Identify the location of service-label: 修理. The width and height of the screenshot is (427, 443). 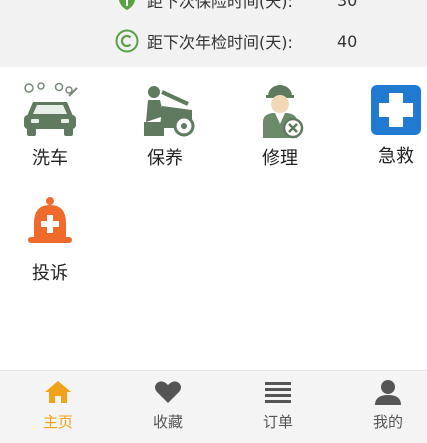
(280, 158).